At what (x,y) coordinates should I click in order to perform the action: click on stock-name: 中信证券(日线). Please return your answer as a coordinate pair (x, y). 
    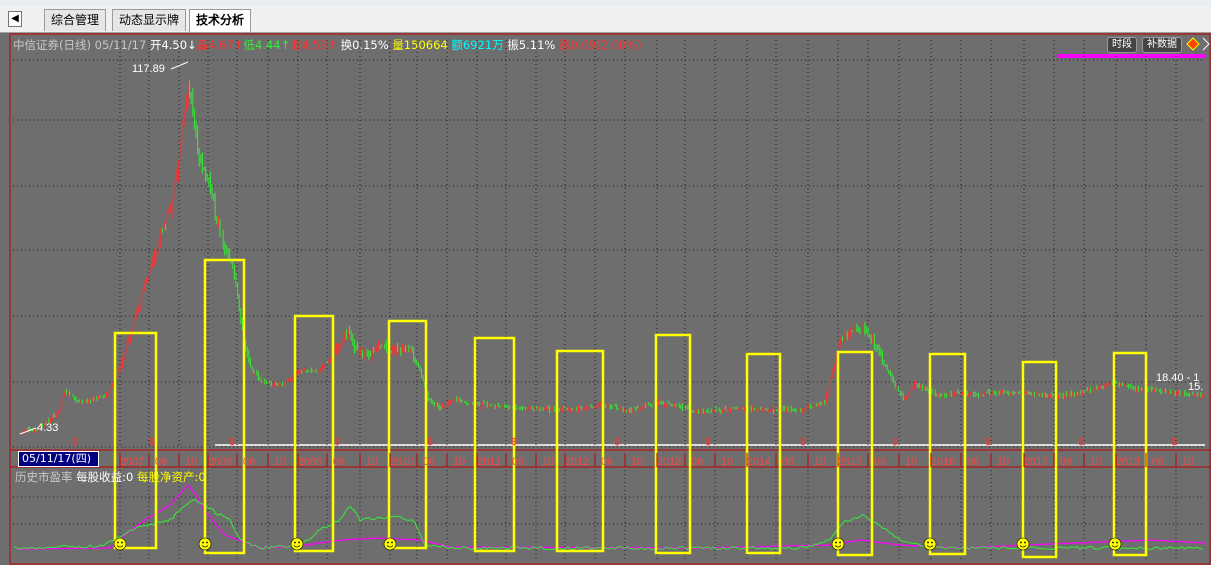
    Looking at the image, I should click on (52, 45).